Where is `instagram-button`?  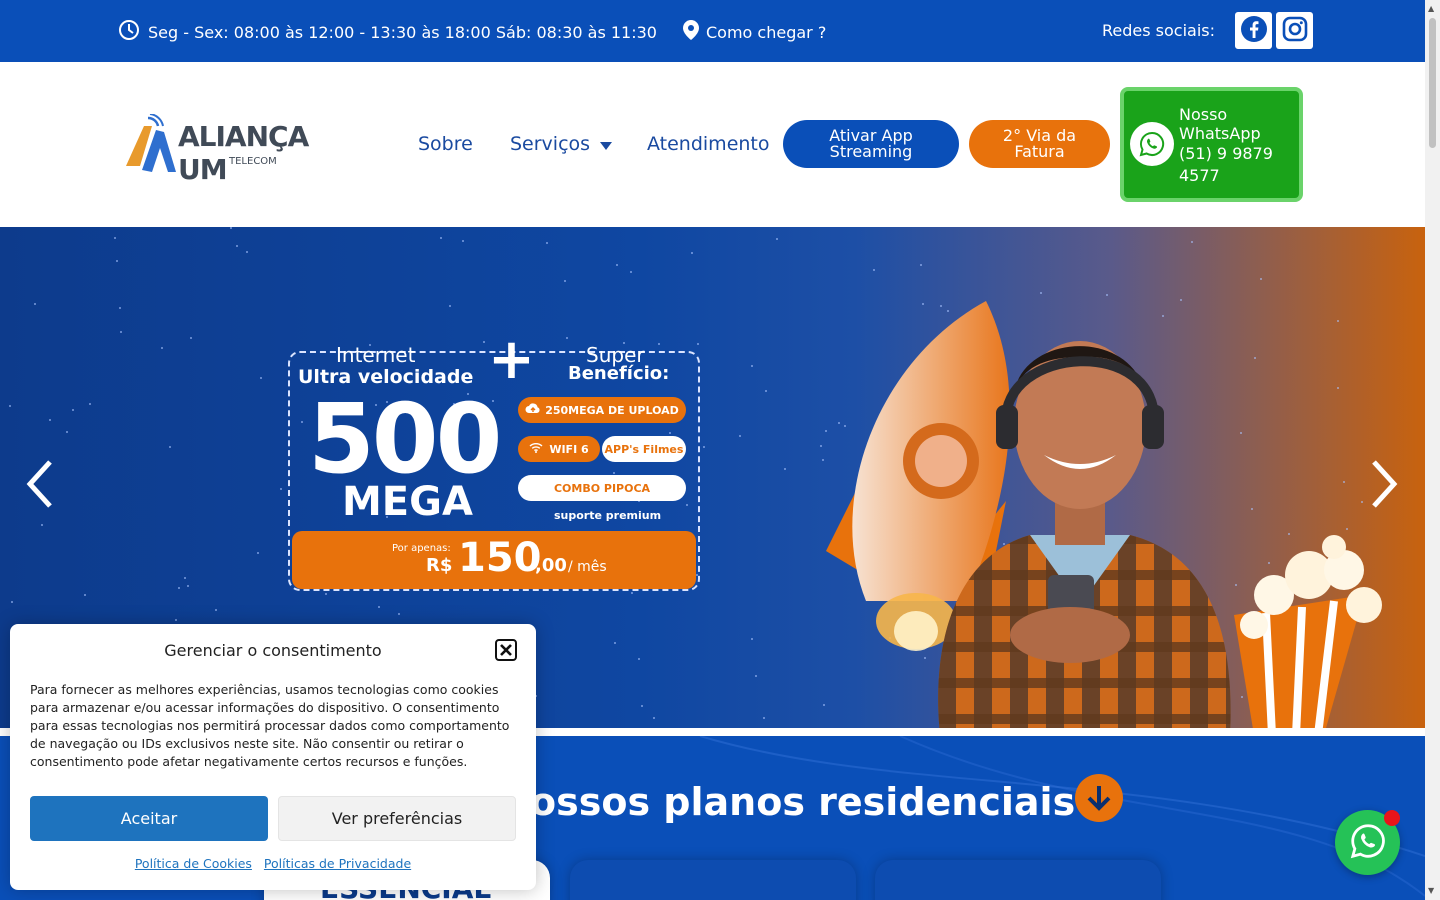 instagram-button is located at coordinates (1295, 30).